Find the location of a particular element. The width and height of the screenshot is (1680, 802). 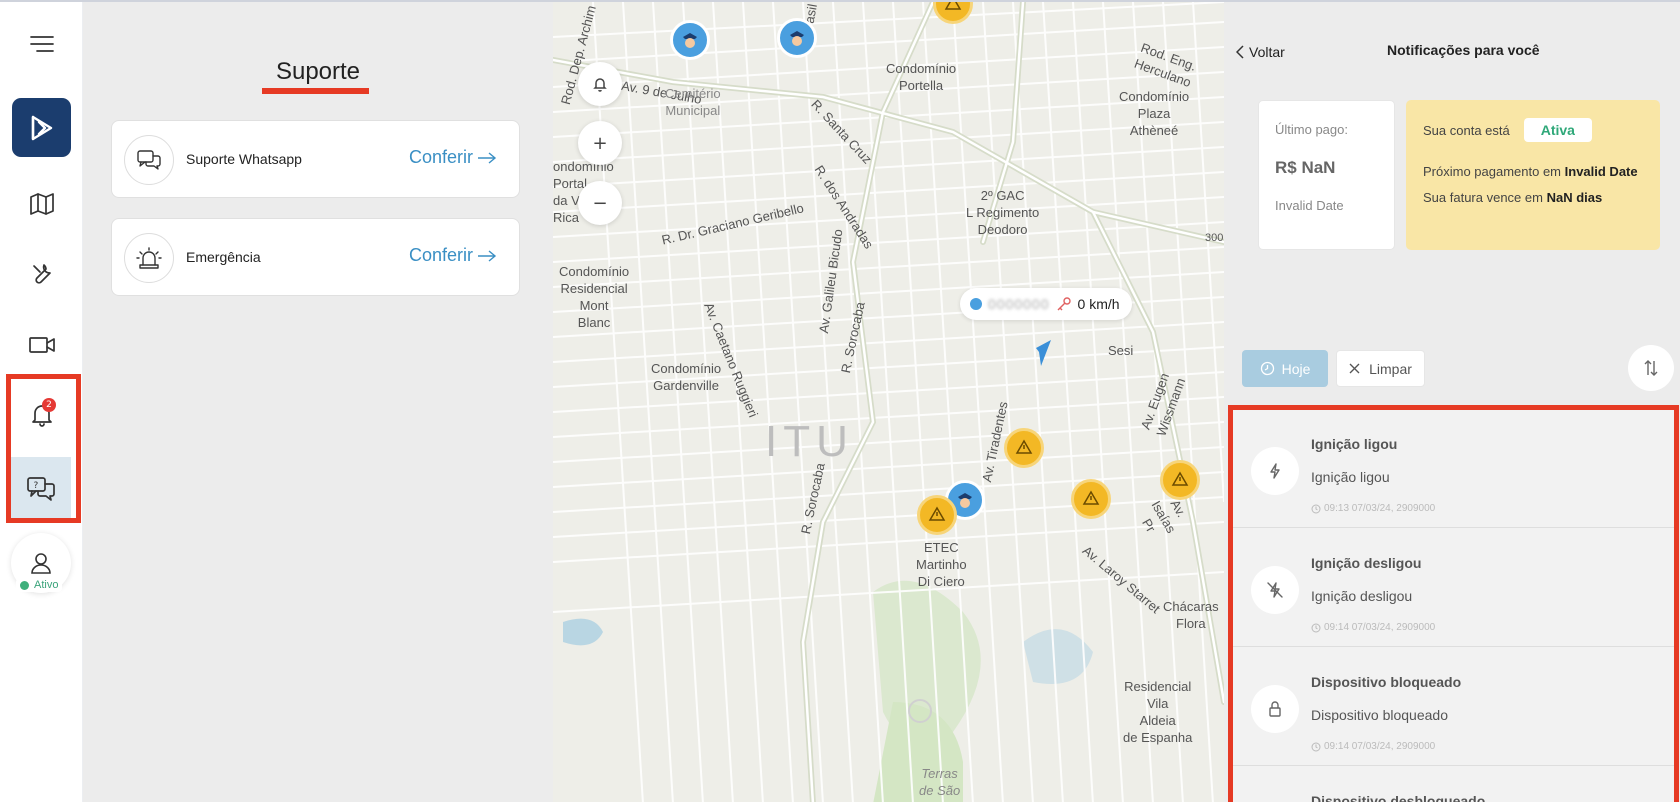

label-gac: 2º GAC L Regimento Deodoro is located at coordinates (1003, 212).